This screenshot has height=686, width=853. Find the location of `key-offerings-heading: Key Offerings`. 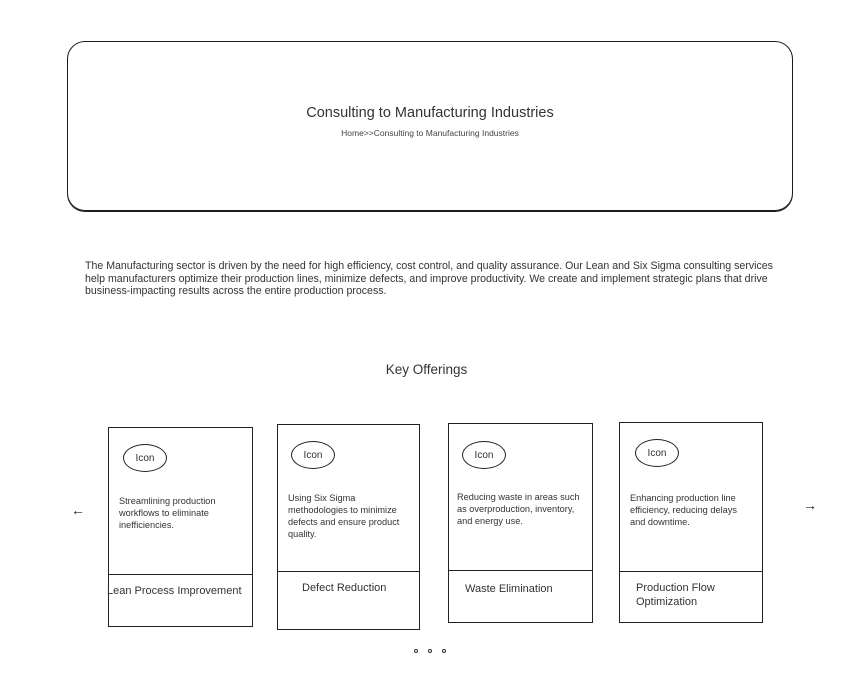

key-offerings-heading: Key Offerings is located at coordinates (426, 369).